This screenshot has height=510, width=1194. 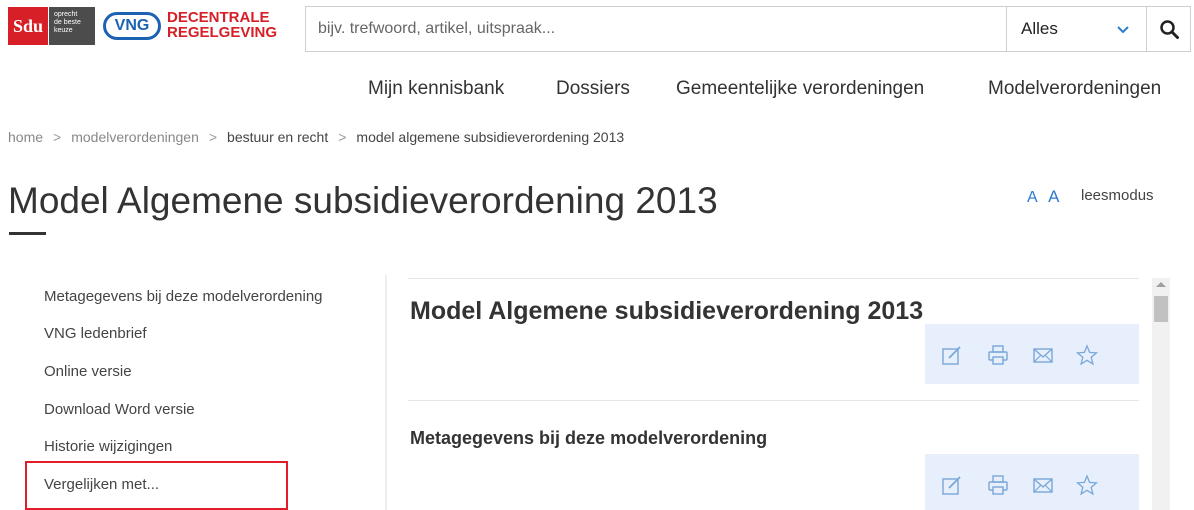 What do you see at coordinates (1117, 195) in the screenshot?
I see `reading-mode-button: leesmodus` at bounding box center [1117, 195].